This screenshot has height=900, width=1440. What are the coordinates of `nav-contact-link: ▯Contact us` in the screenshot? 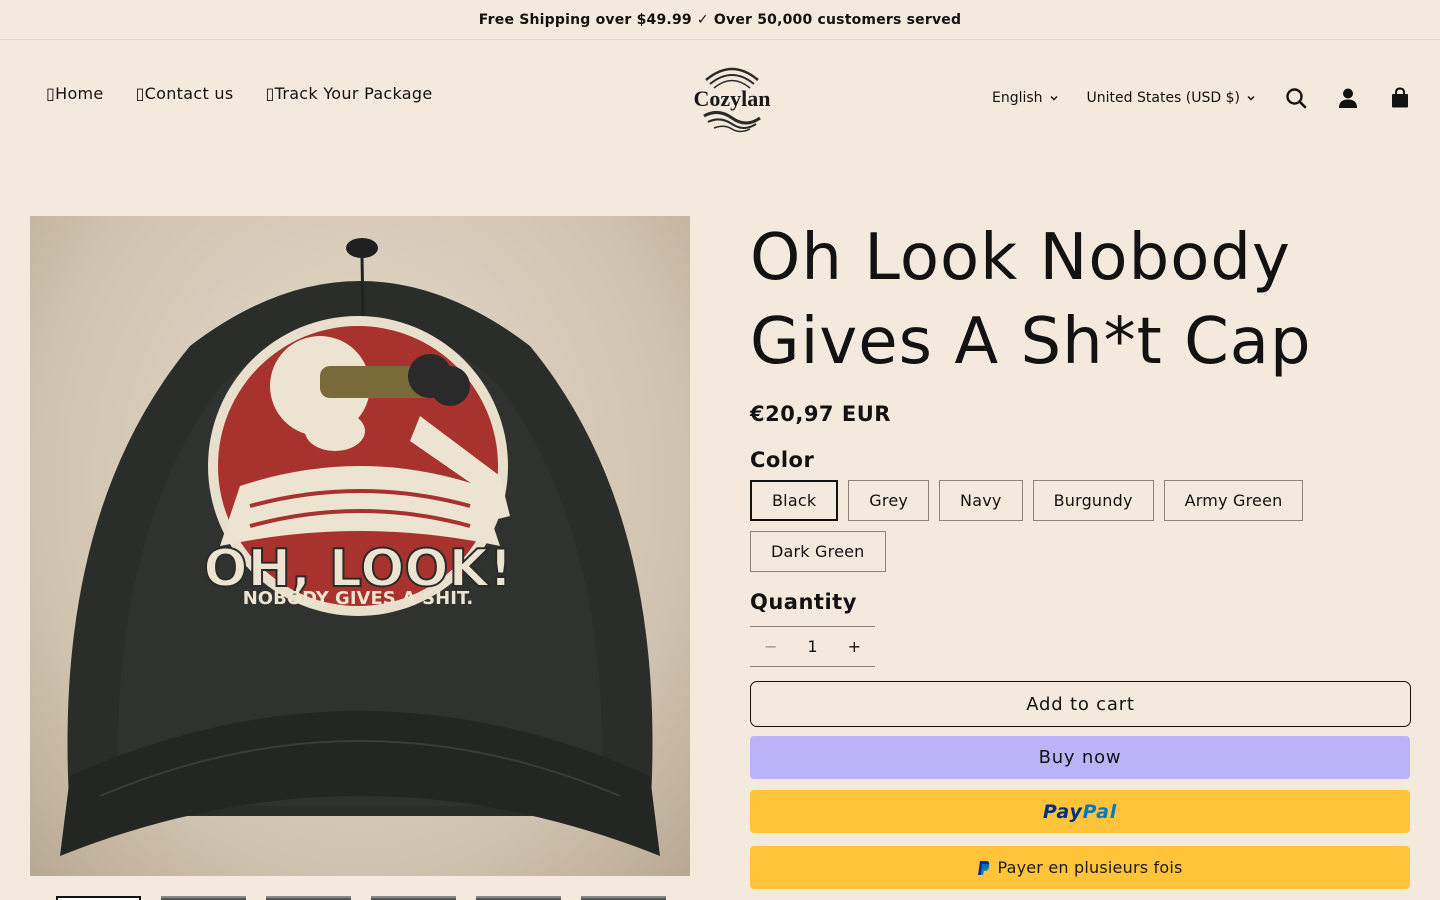 It's located at (185, 93).